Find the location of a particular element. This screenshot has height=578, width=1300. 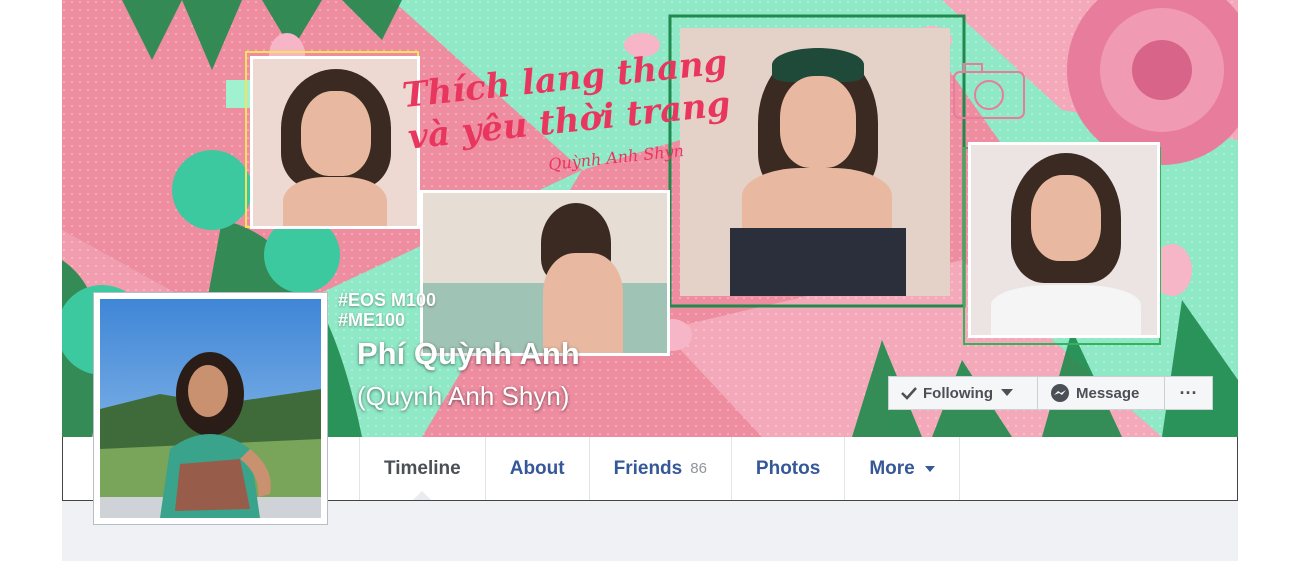

tab-label: About is located at coordinates (537, 468).